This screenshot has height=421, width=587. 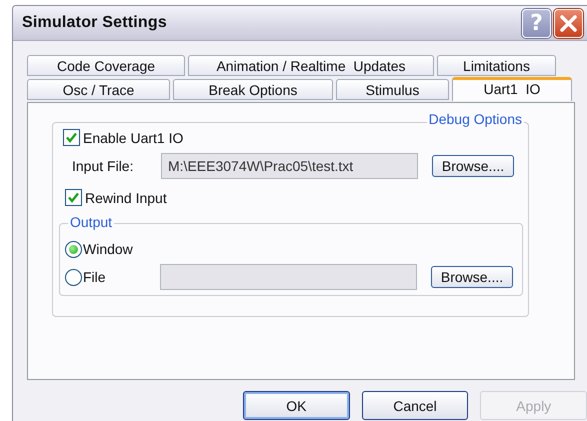 I want to click on field-label: Input File:, so click(x=102, y=166).